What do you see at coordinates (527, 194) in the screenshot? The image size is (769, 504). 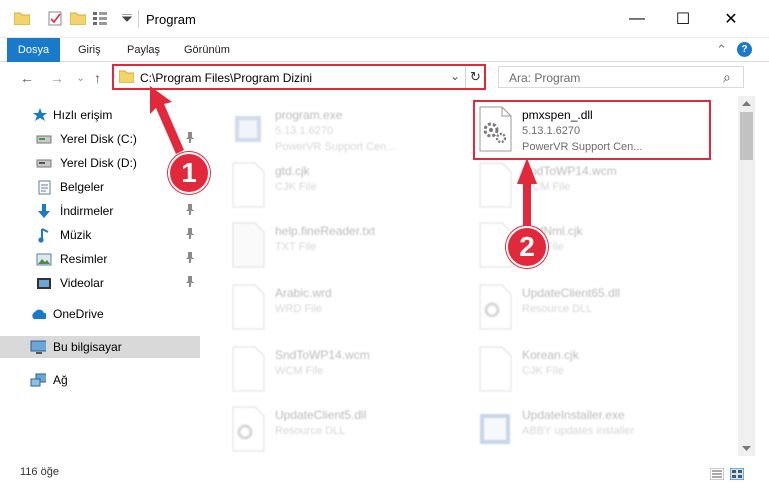 I see `arrow-to-dll-file` at bounding box center [527, 194].